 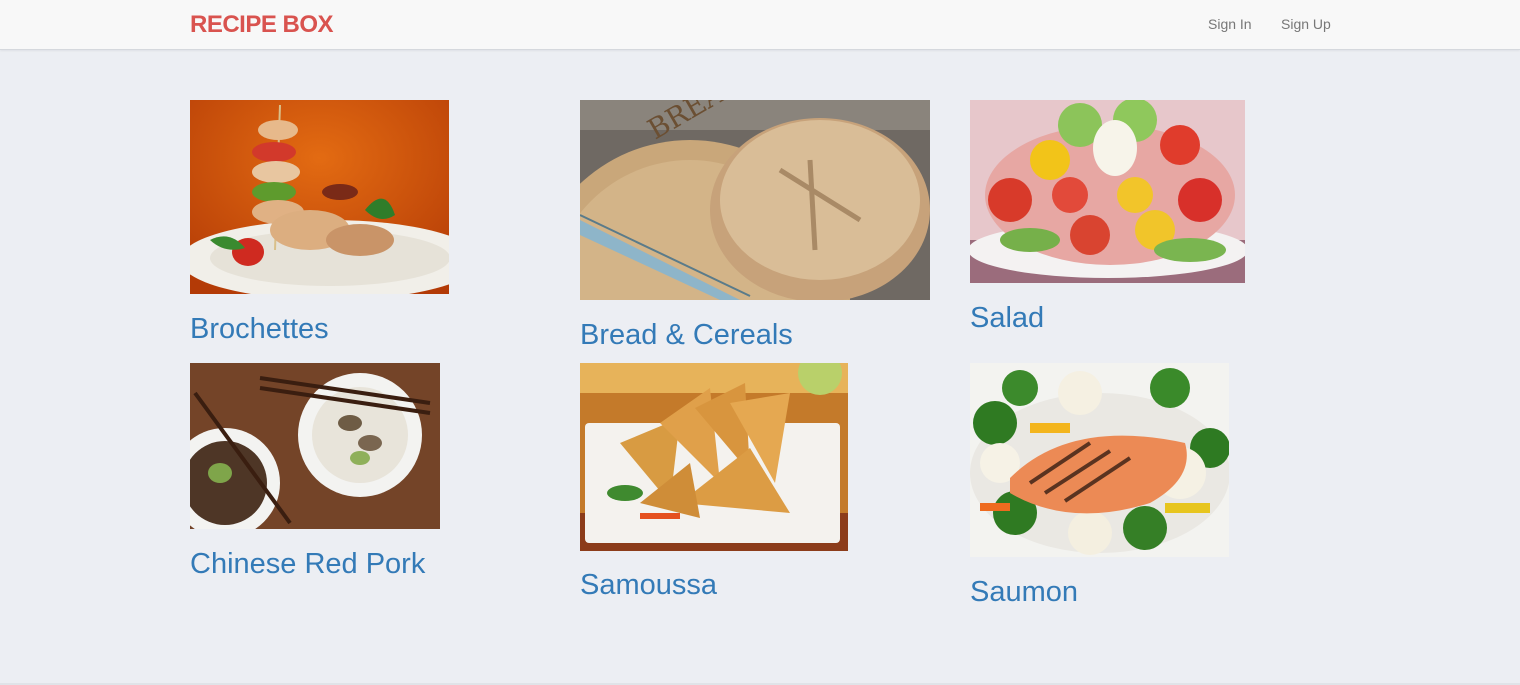 What do you see at coordinates (760, 25) in the screenshot?
I see `navbar: RECIPE BOX Sign In Sign Up` at bounding box center [760, 25].